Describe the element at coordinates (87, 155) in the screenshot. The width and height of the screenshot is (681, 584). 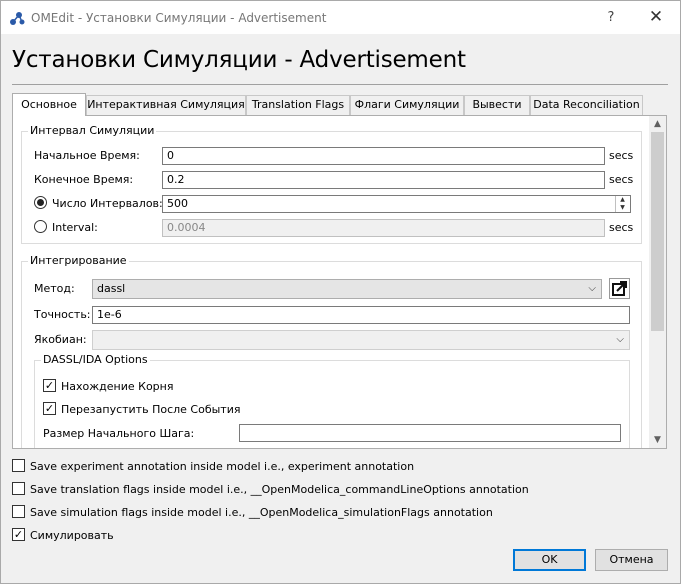
I see `start-time-label: Начальное Время:` at that location.